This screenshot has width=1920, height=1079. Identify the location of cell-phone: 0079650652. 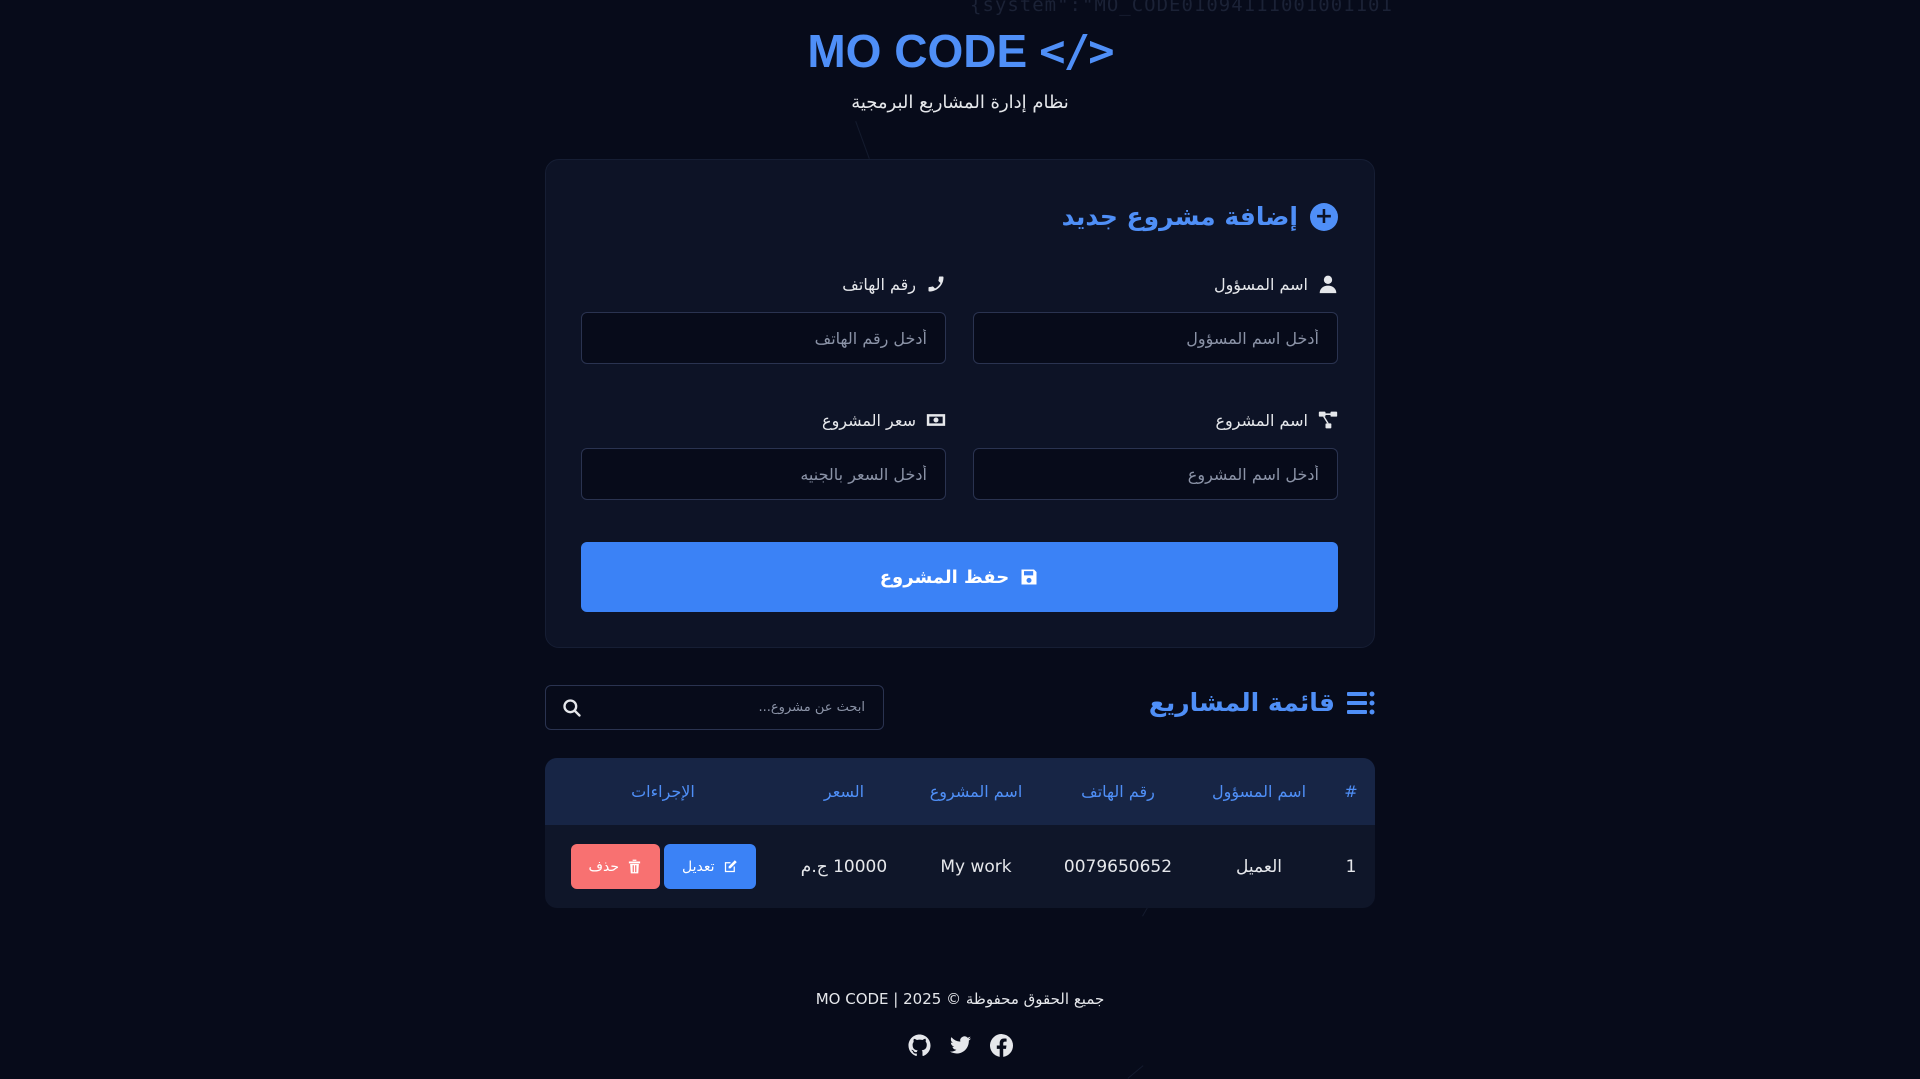
(1118, 866).